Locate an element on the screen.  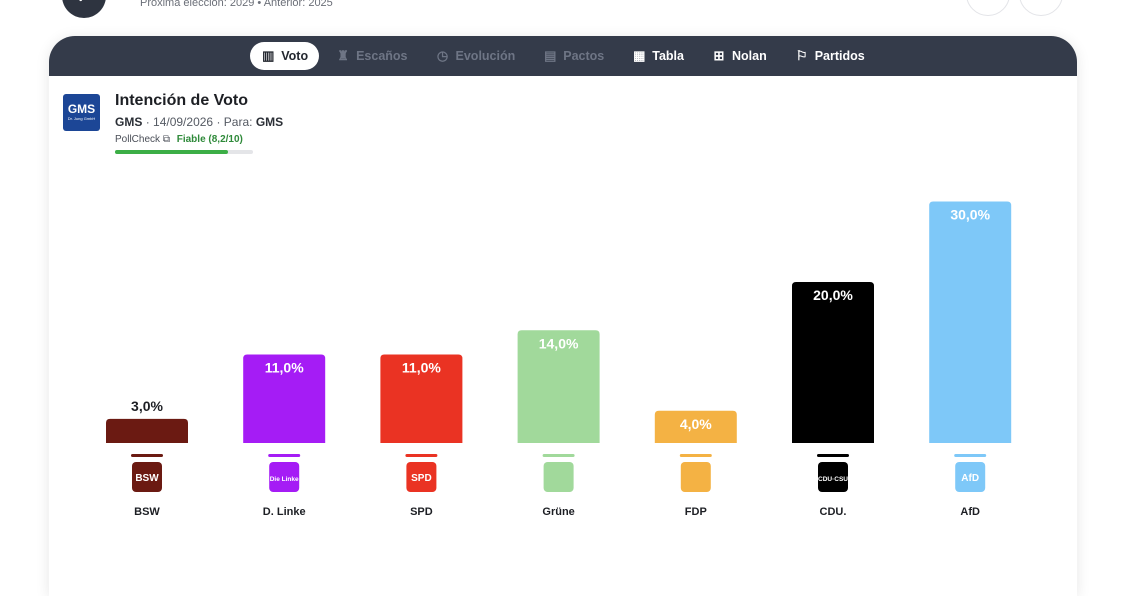
category-label: BSW is located at coordinates (147, 512).